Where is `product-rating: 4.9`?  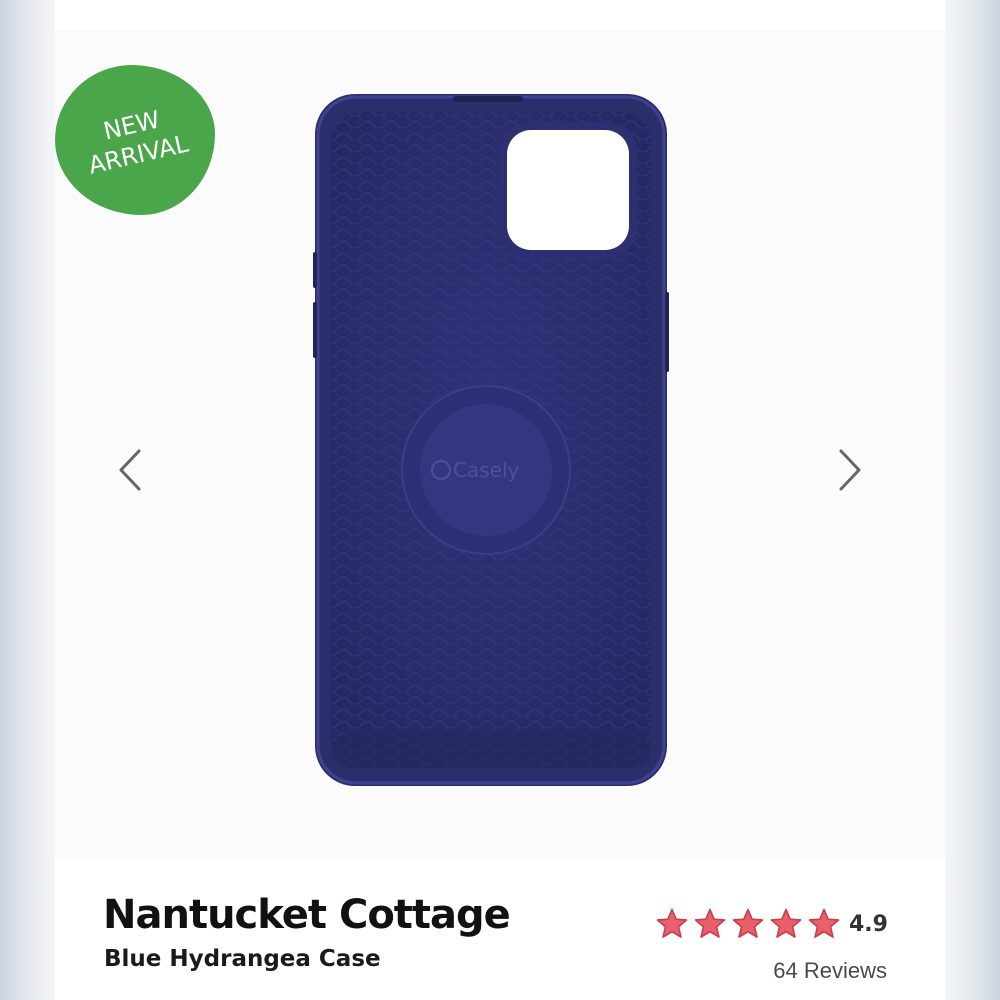 product-rating: 4.9 is located at coordinates (771, 924).